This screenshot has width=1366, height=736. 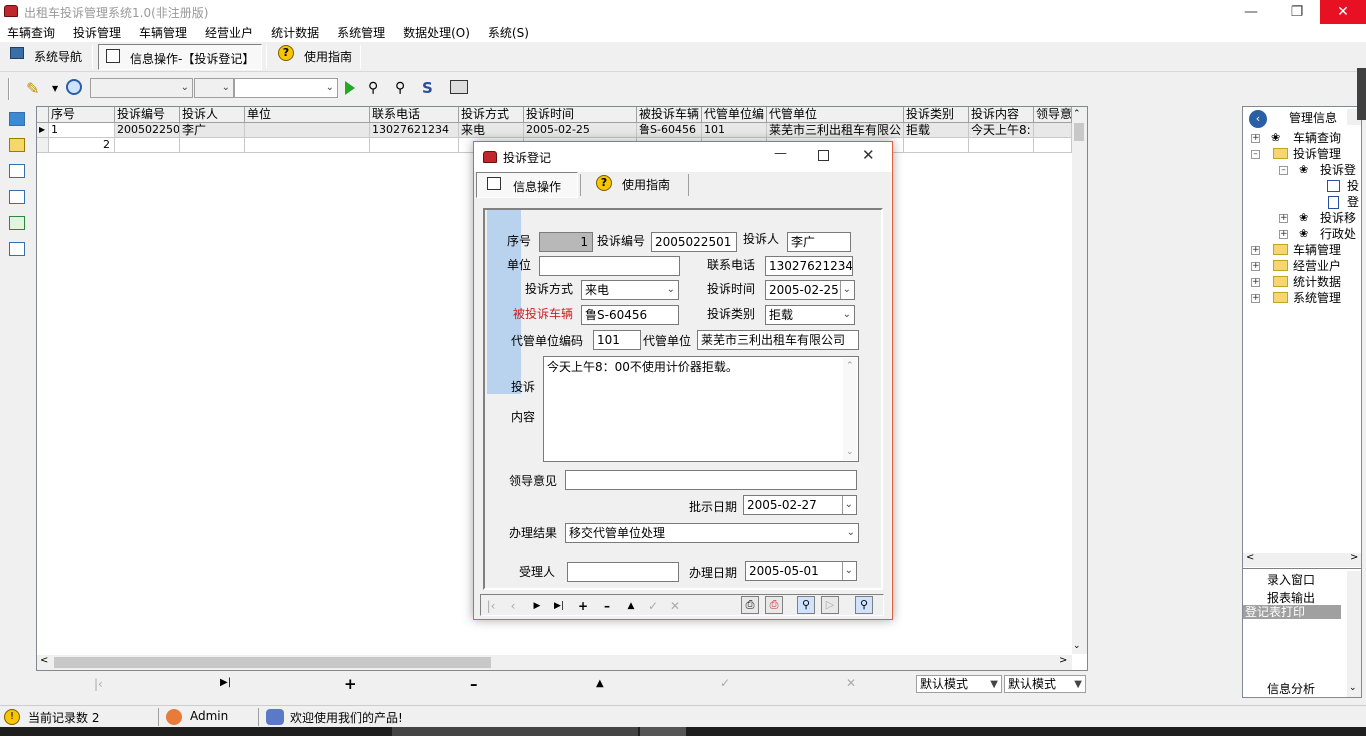 I want to click on table-cell: 2, so click(x=82, y=145).